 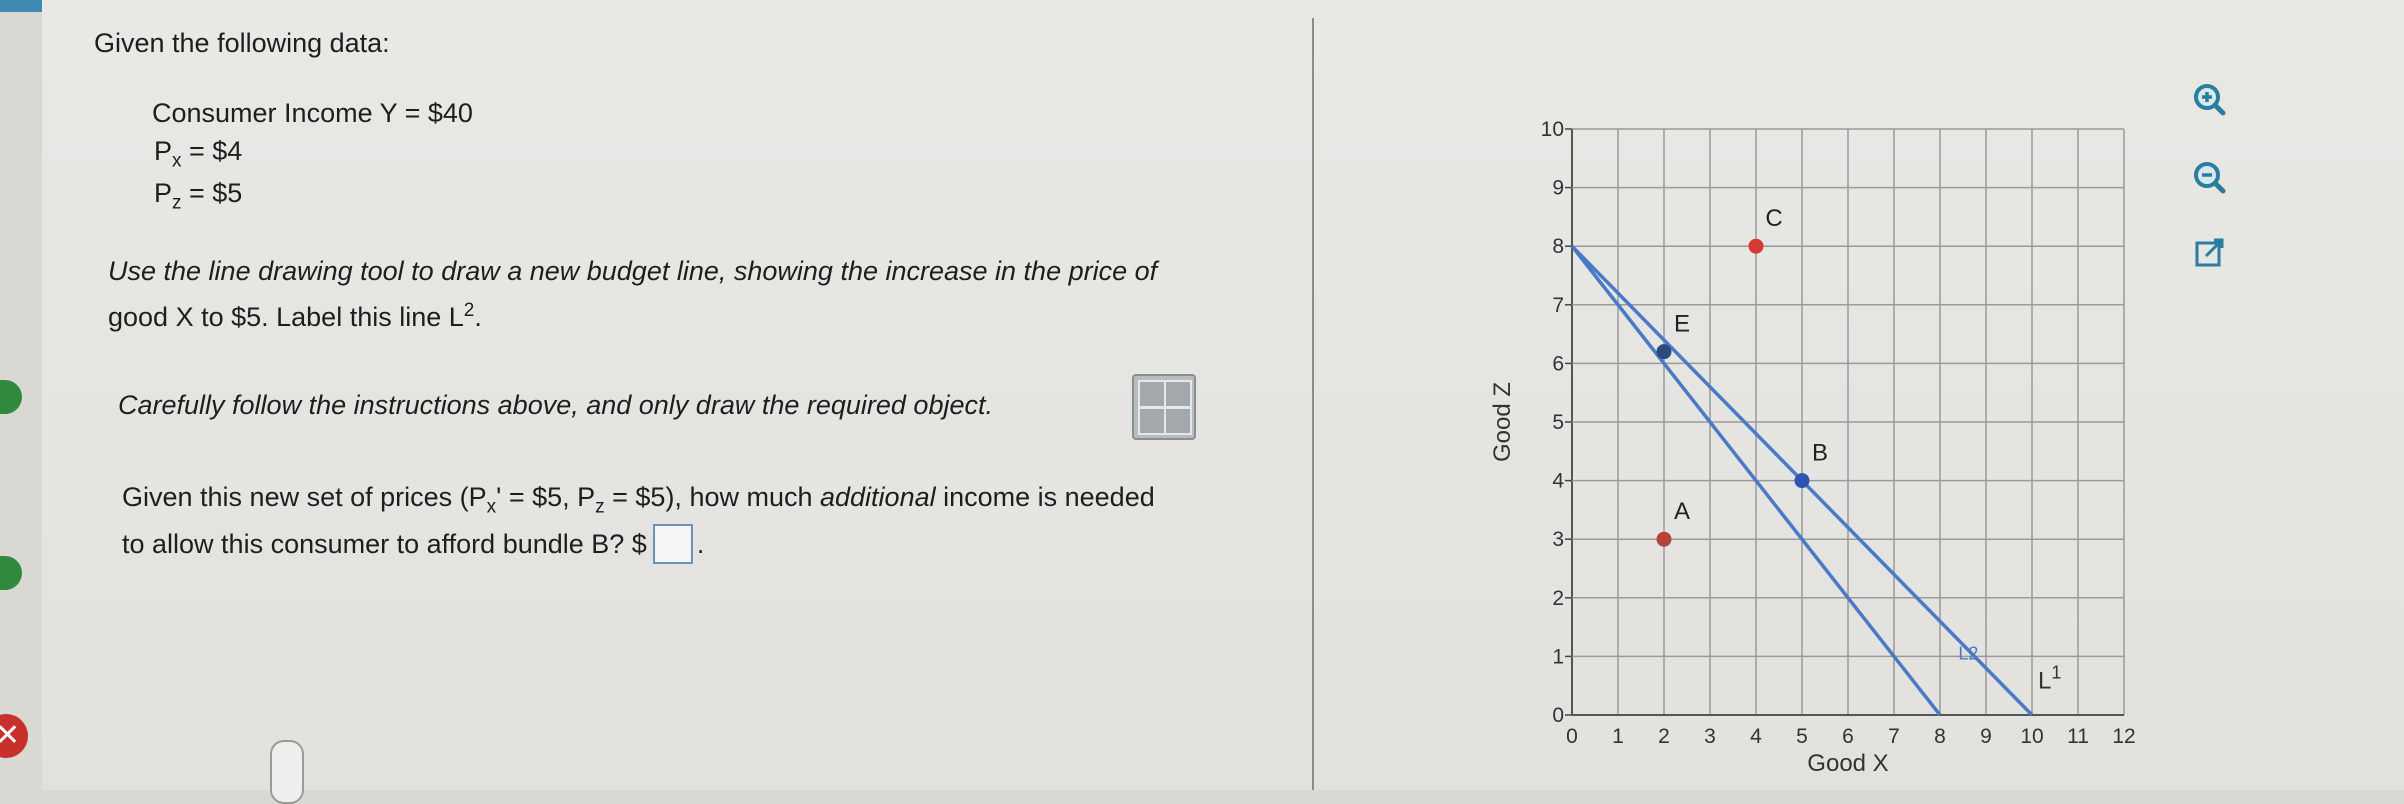 What do you see at coordinates (700, 544) in the screenshot?
I see `q2-end: .` at bounding box center [700, 544].